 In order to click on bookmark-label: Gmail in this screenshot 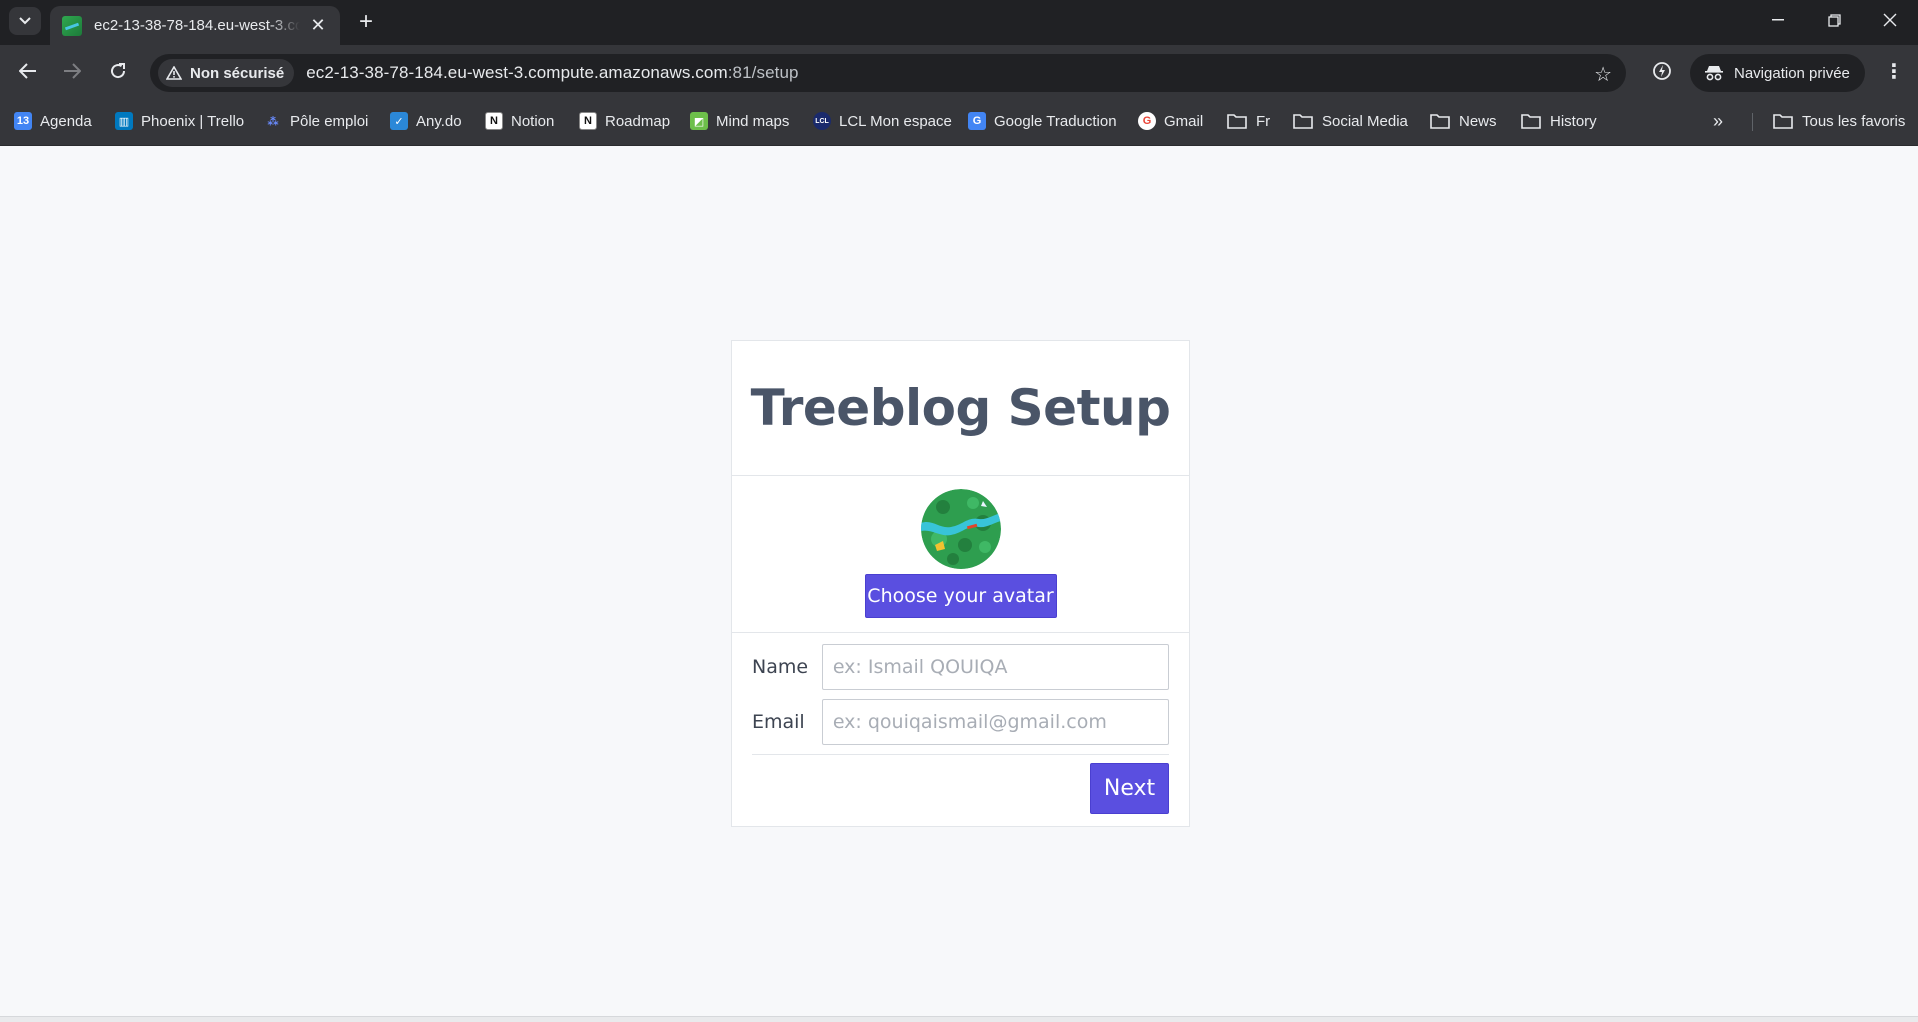, I will do `click(1184, 121)`.